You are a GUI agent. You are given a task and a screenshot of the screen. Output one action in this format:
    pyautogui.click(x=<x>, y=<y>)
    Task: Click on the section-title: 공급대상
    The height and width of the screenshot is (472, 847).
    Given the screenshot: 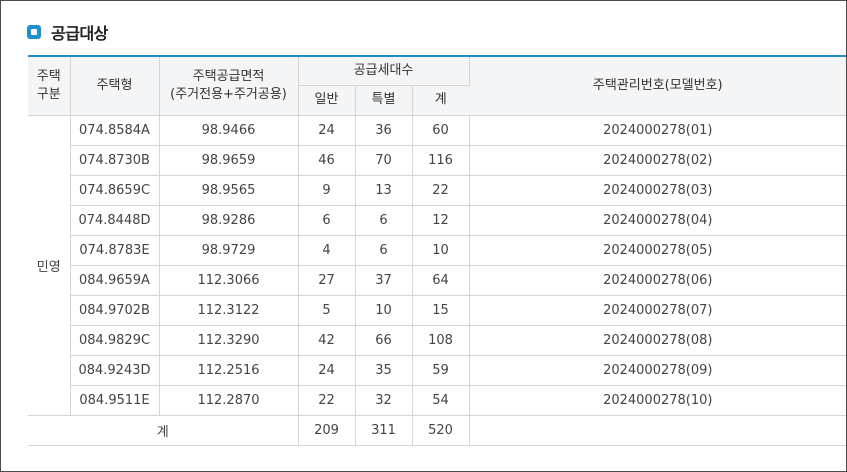 What is the action you would take?
    pyautogui.click(x=79, y=33)
    